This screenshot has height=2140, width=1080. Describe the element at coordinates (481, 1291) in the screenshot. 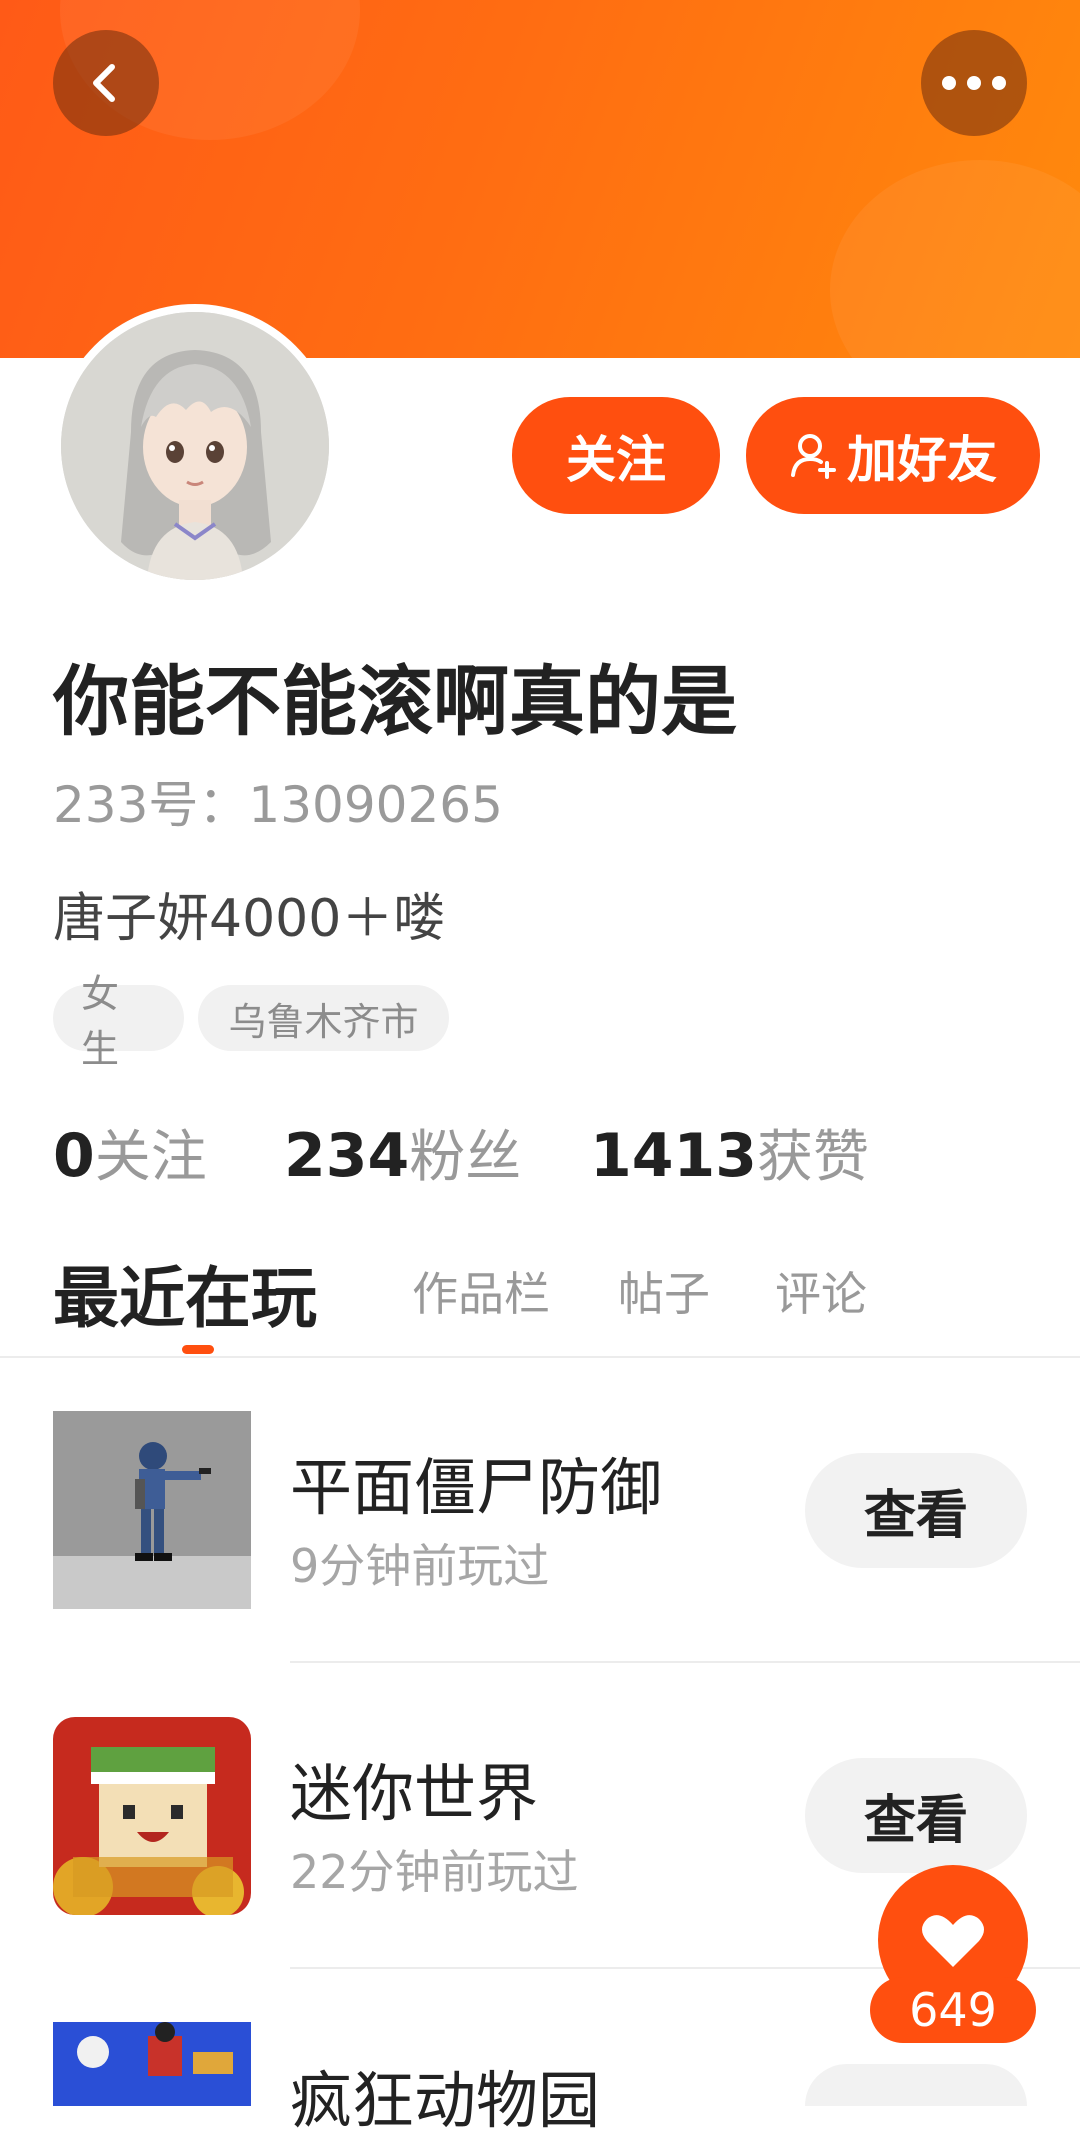

I see `tab-works: 作品栏` at that location.